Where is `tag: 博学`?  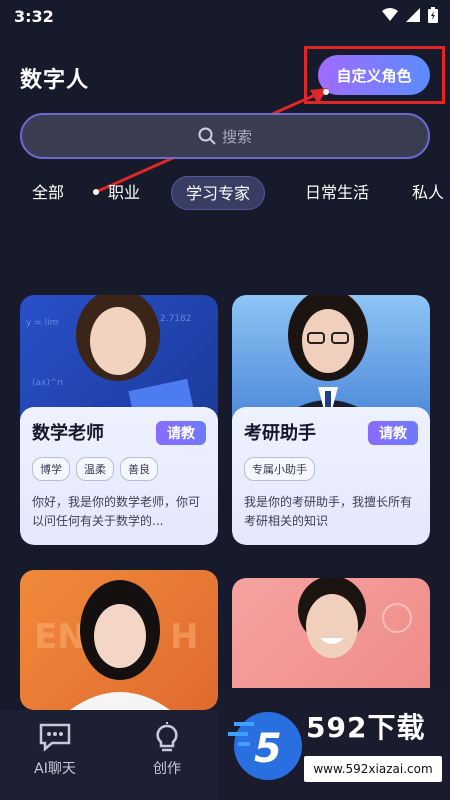
tag: 博学 is located at coordinates (51, 469).